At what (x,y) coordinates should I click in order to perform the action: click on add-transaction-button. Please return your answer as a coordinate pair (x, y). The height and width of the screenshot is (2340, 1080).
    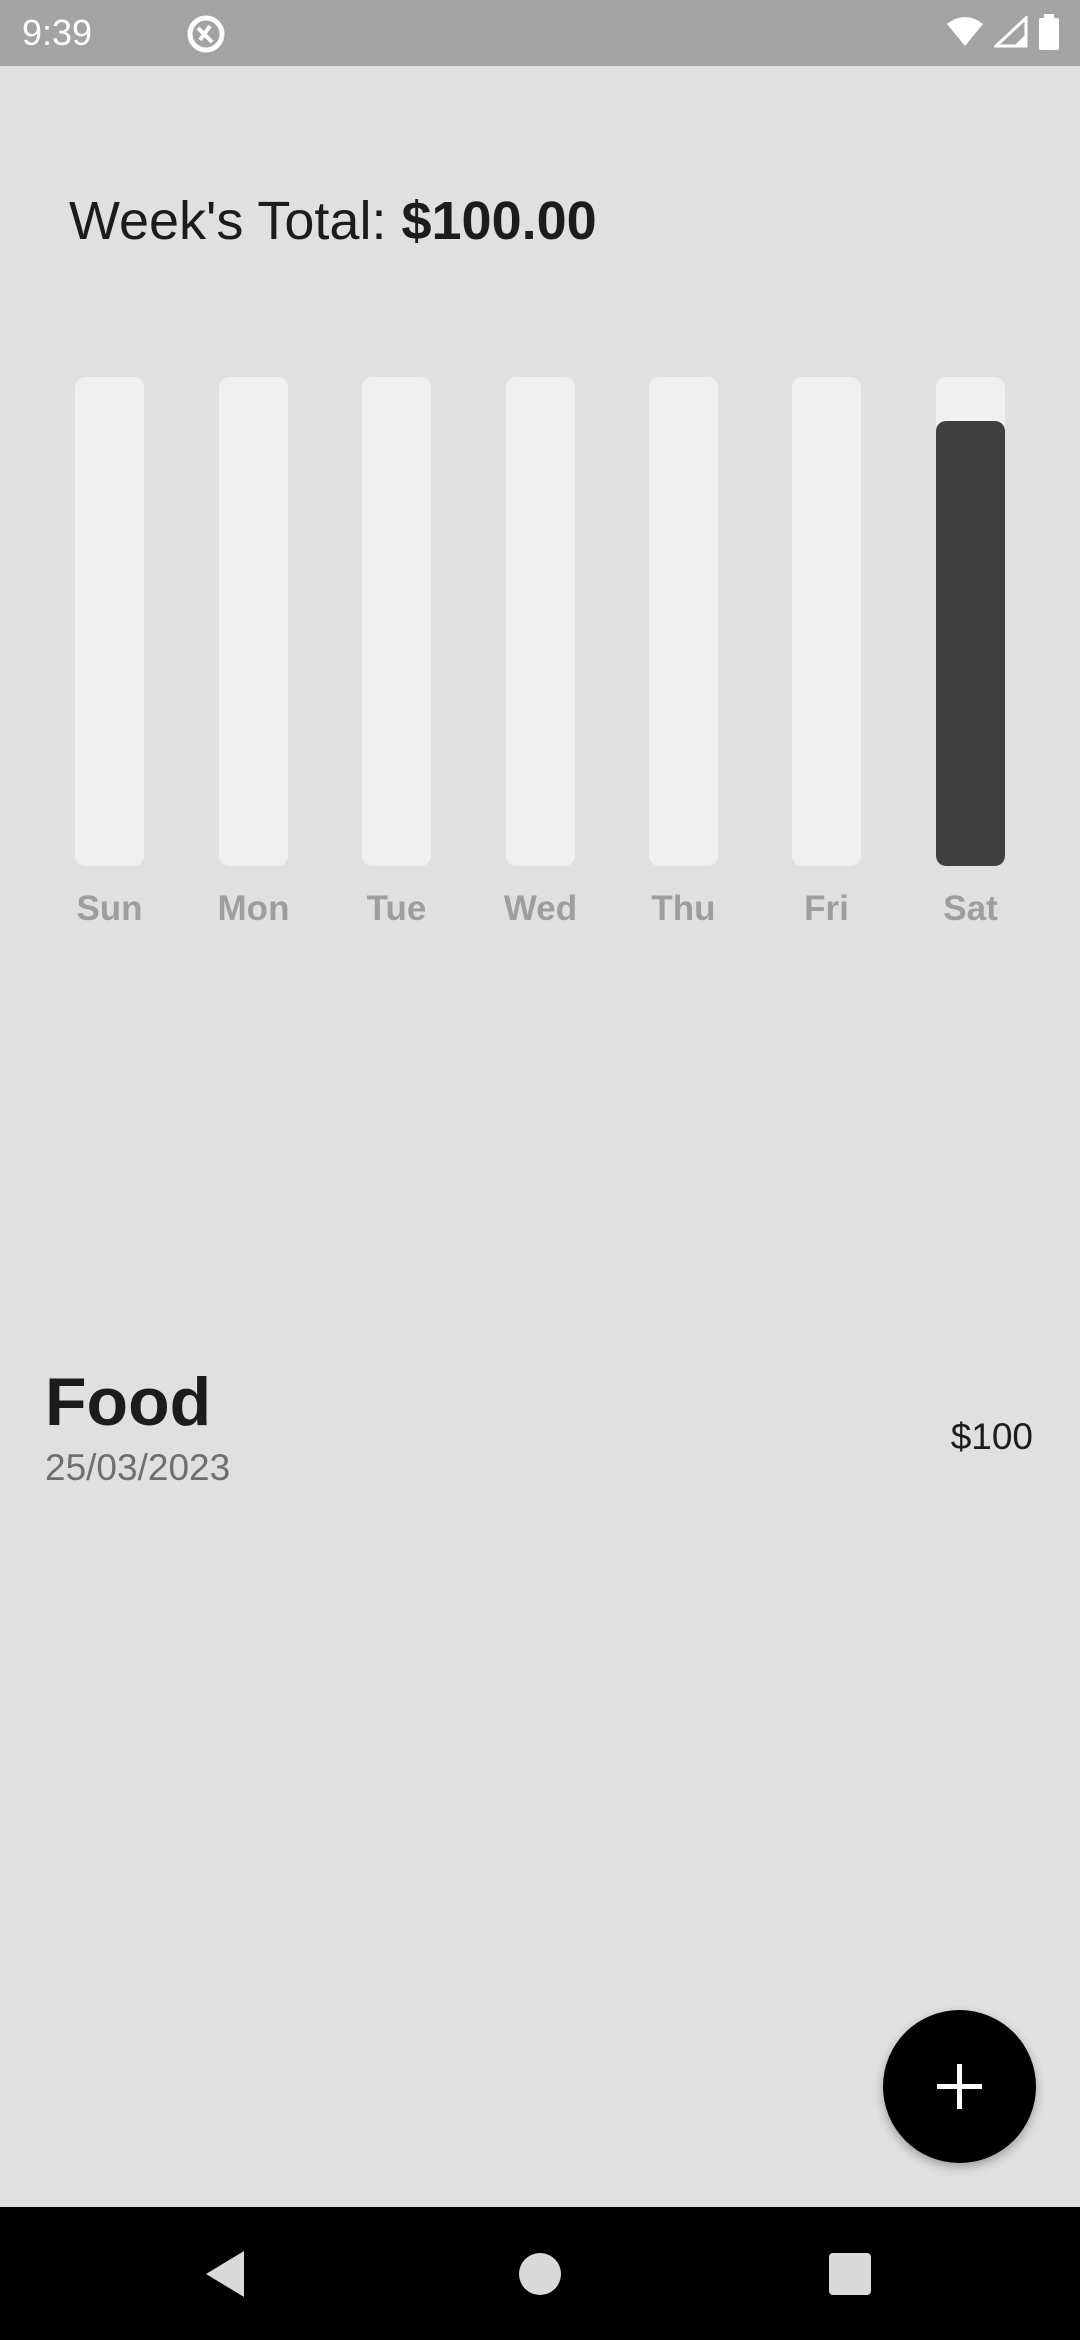
    Looking at the image, I should click on (959, 2086).